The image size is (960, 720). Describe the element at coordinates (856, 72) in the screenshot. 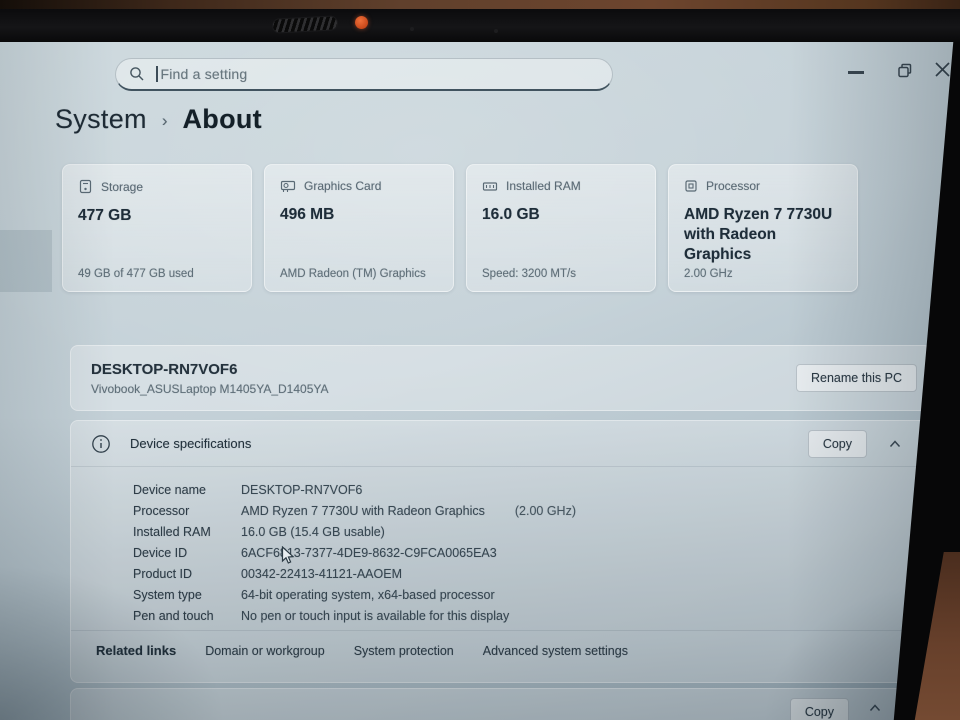

I see `minimize-button` at that location.